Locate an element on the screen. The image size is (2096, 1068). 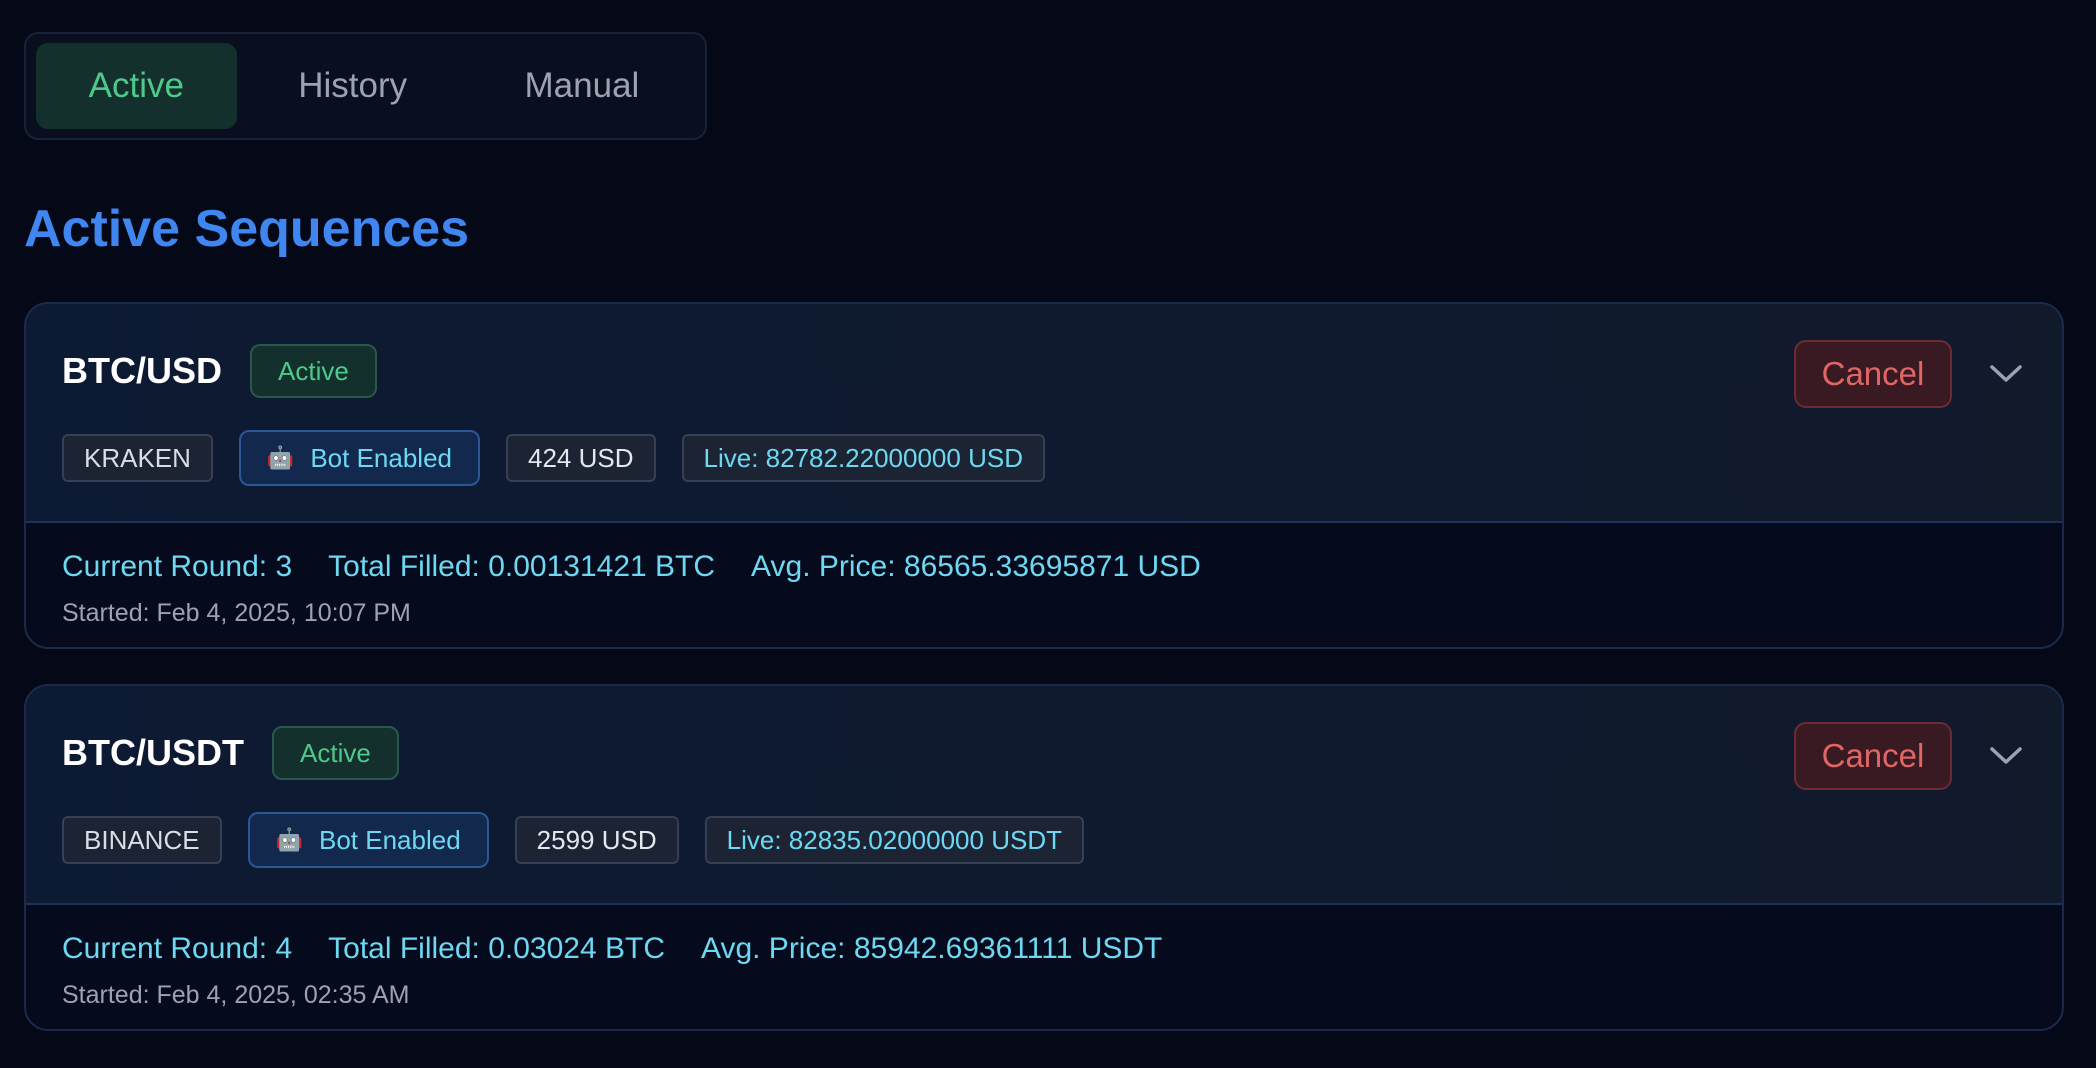
tab-history: History is located at coordinates (353, 86).